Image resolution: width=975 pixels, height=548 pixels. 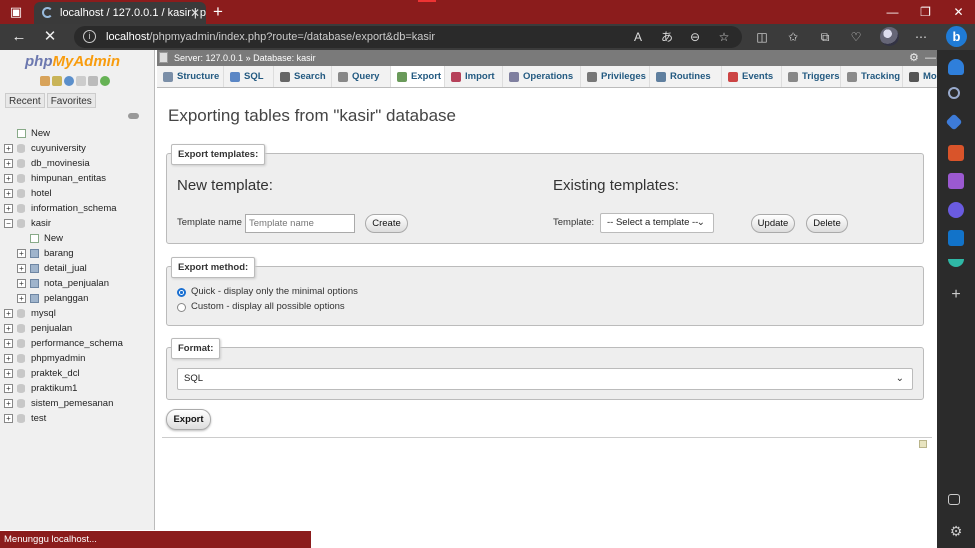 What do you see at coordinates (50, 37) in the screenshot?
I see `stop-loading-icon: ✕` at bounding box center [50, 37].